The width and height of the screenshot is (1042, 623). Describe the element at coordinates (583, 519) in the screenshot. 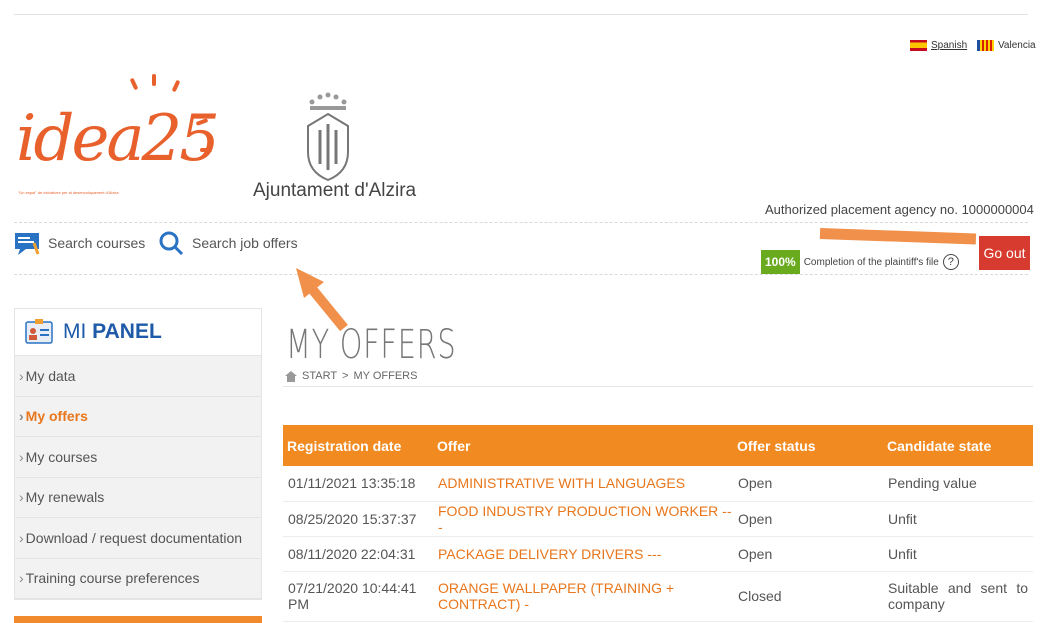

I see `offer-link: FOOD INDUSTRY PRODUCTION WORKER ---` at that location.